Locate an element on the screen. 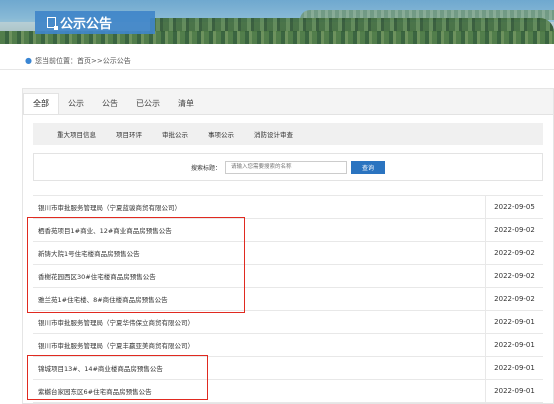 Image resolution: width=554 pixels, height=404 pixels. search-input is located at coordinates (286, 167).